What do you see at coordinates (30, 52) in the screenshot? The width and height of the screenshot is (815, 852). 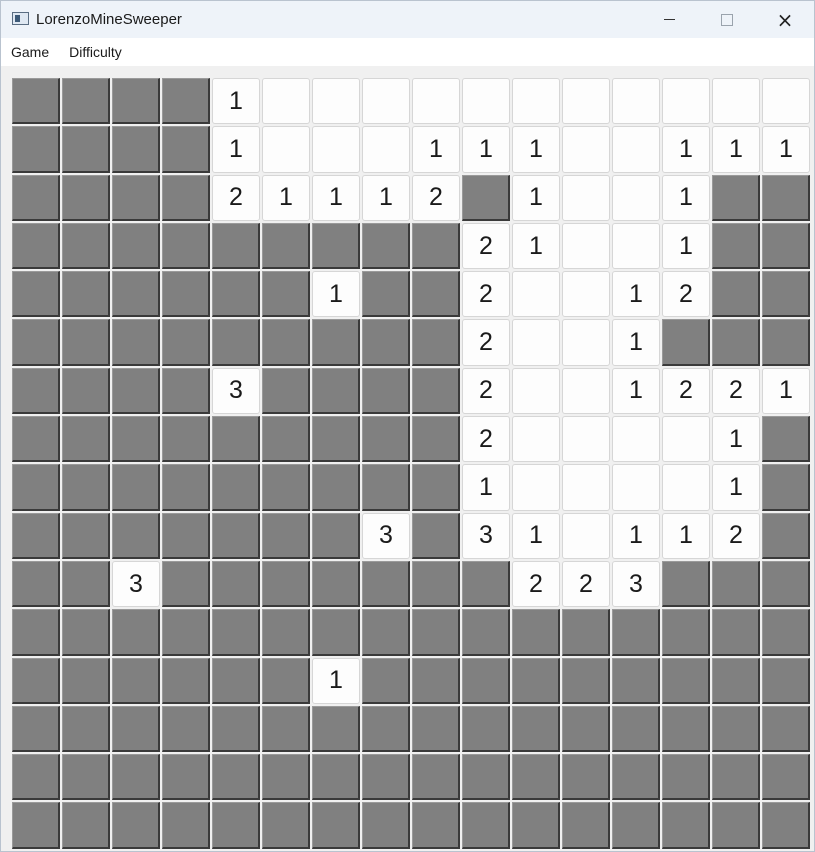 I see `menu-game: Game` at bounding box center [30, 52].